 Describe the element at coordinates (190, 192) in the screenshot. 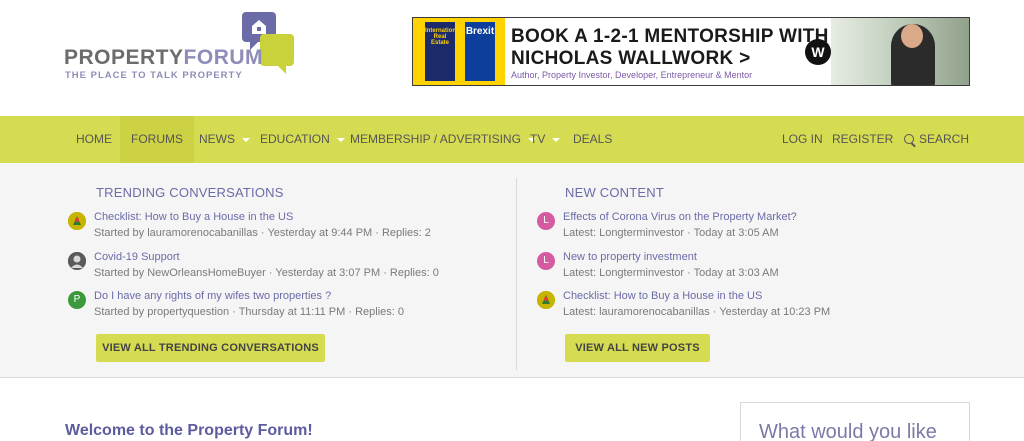

I see `trending-title: TRENDING CONVERSATIONS` at that location.